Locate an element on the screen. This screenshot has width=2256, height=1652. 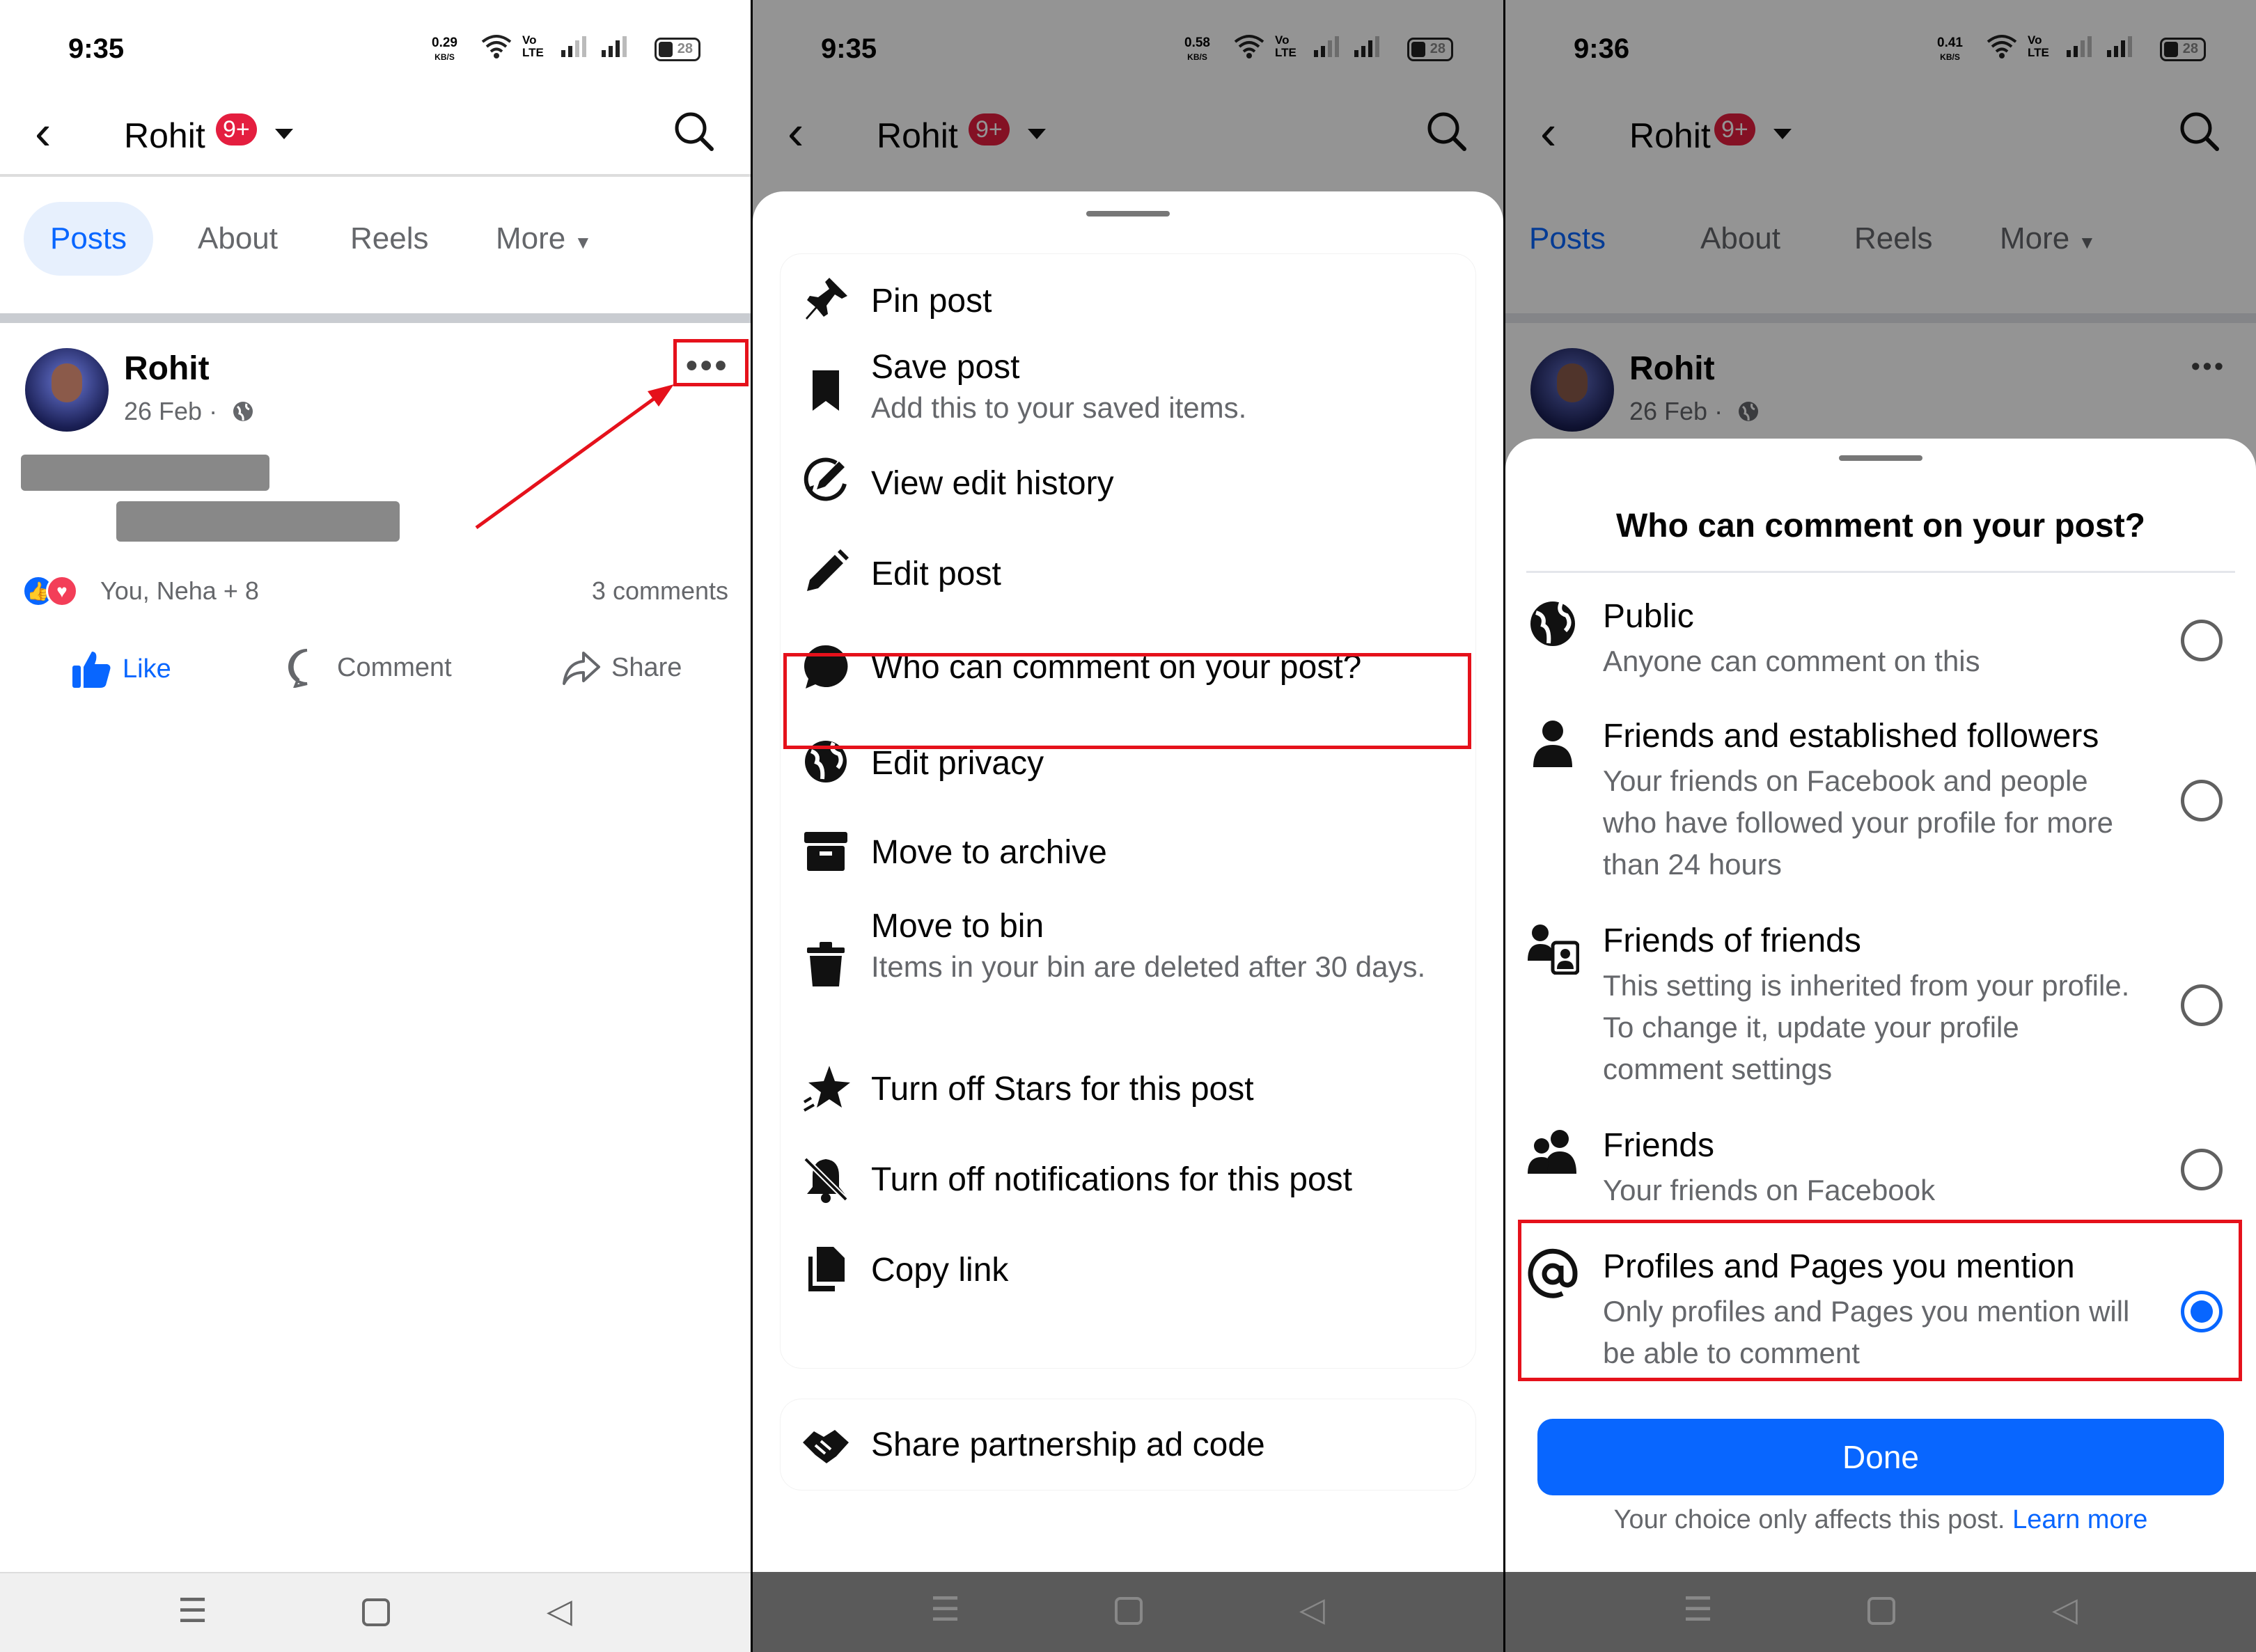
comment-button: Comment is located at coordinates (370, 667).